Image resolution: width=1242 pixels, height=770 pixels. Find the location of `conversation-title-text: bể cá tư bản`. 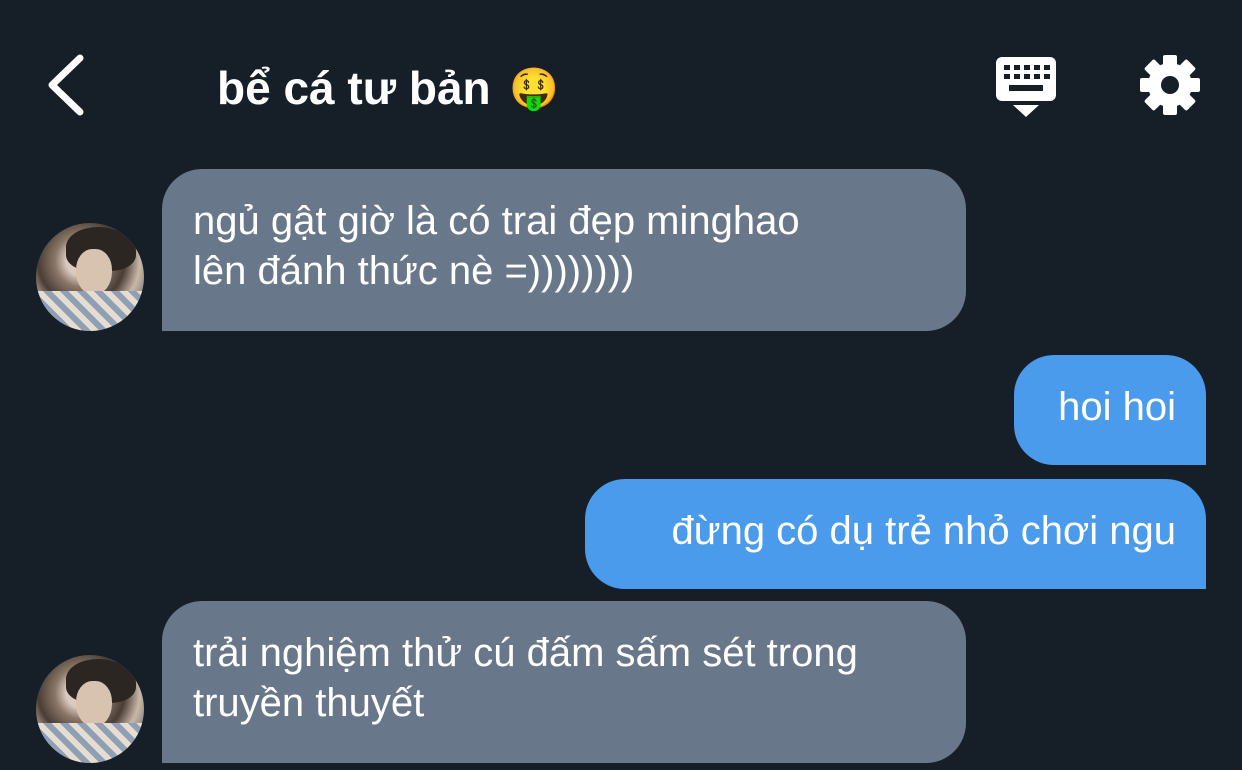

conversation-title-text: bể cá tư bản is located at coordinates (354, 88).